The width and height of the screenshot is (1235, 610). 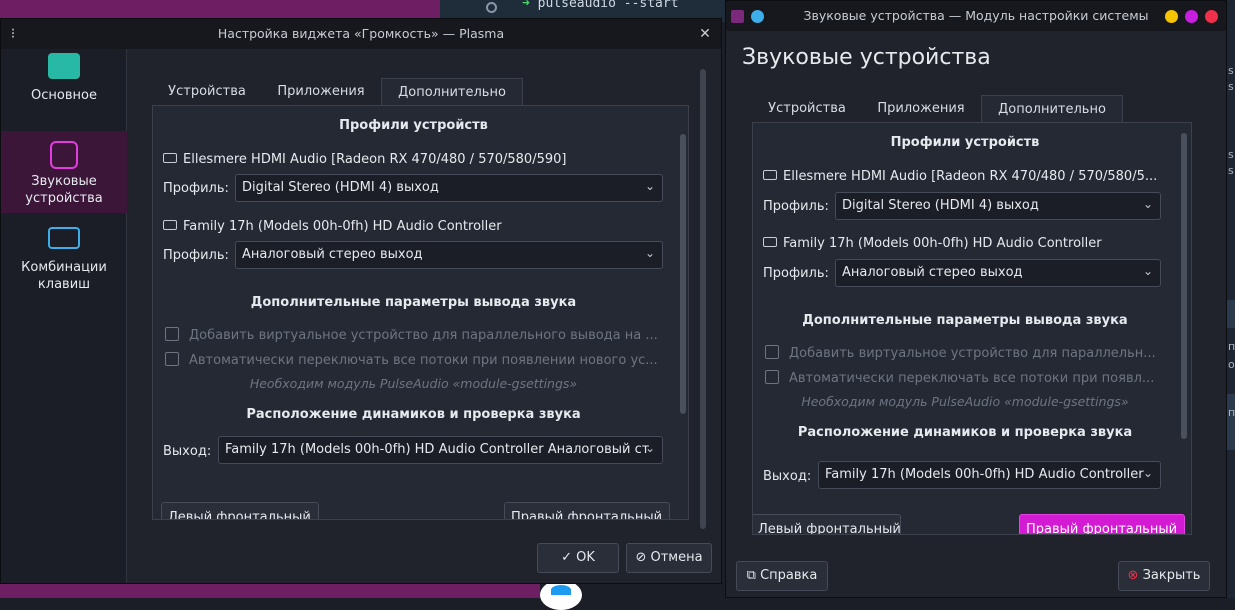 I want to click on profile-value: Аналоговый стерео выход, so click(x=332, y=254).